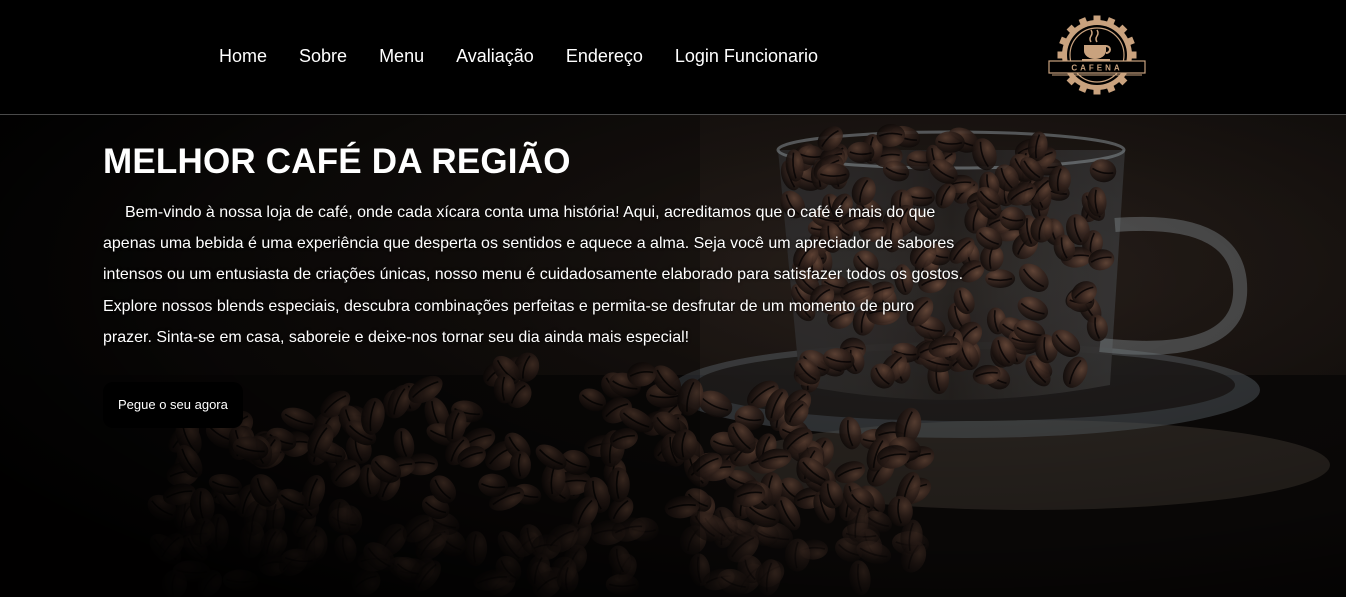  What do you see at coordinates (604, 56) in the screenshot?
I see `nav-endereco-link: Endereço` at bounding box center [604, 56].